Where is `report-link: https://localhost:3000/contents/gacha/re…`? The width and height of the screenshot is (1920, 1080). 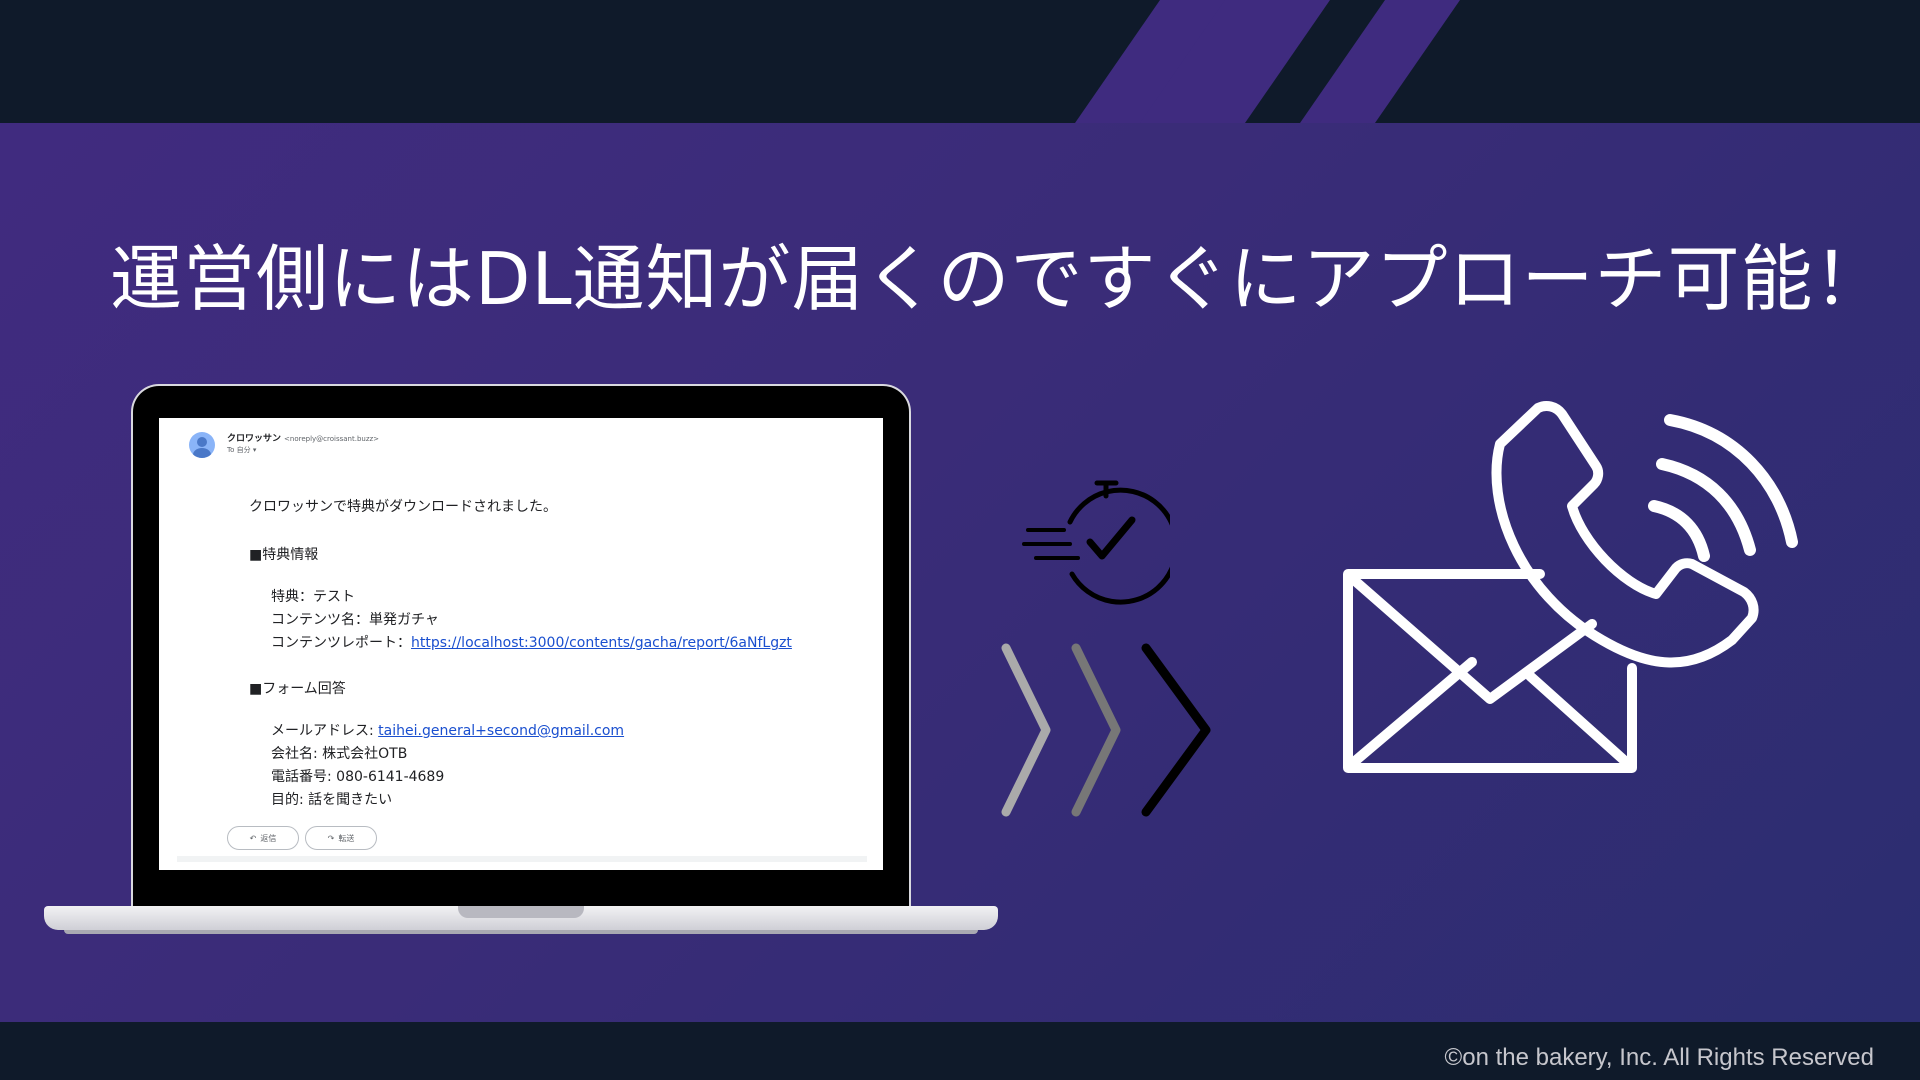 report-link: https://localhost:3000/contents/gacha/re… is located at coordinates (601, 643).